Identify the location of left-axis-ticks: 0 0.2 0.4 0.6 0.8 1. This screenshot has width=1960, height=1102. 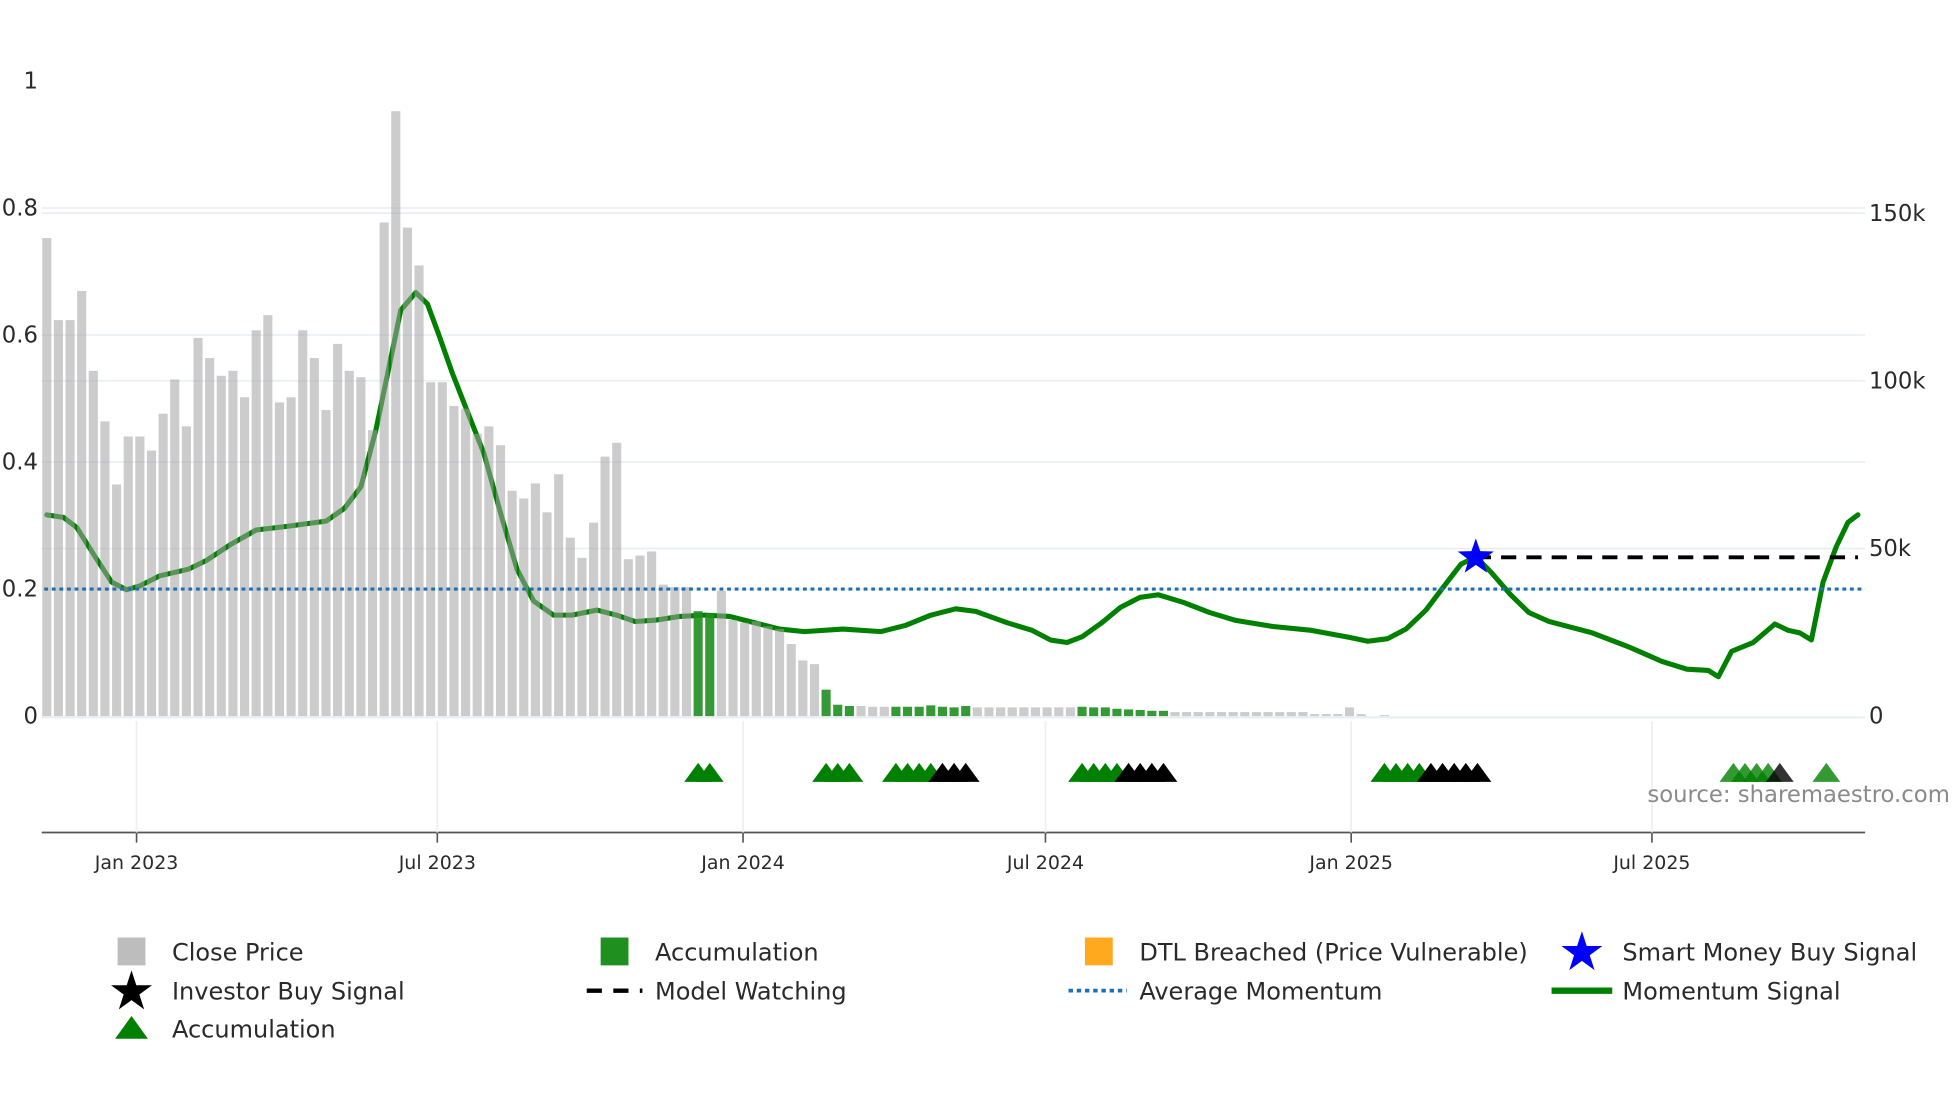
(20, 399).